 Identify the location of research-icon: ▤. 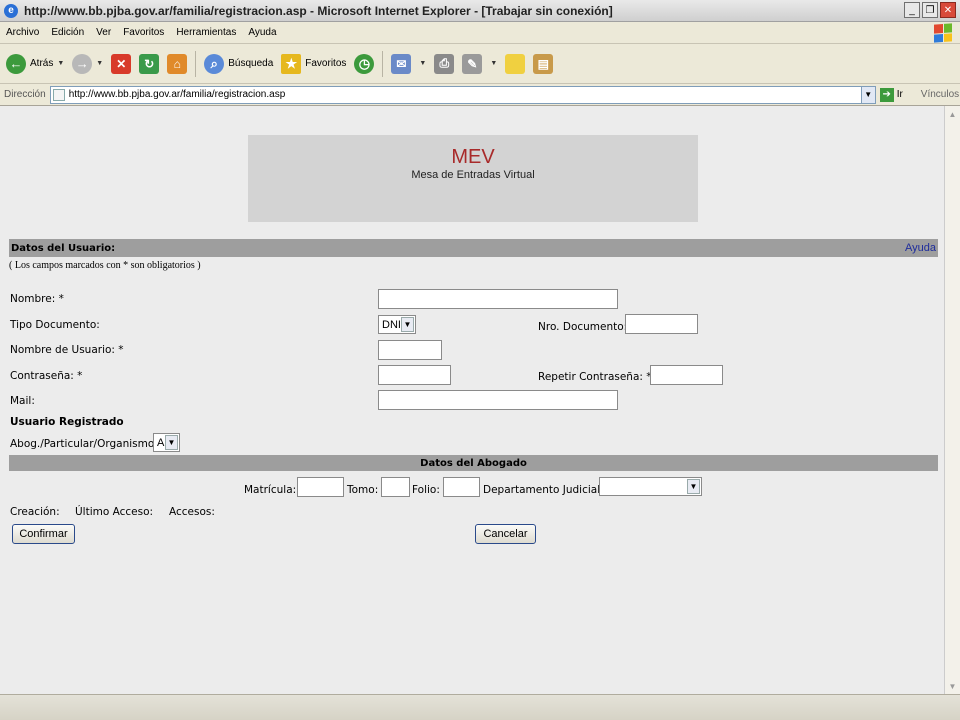
(543, 63).